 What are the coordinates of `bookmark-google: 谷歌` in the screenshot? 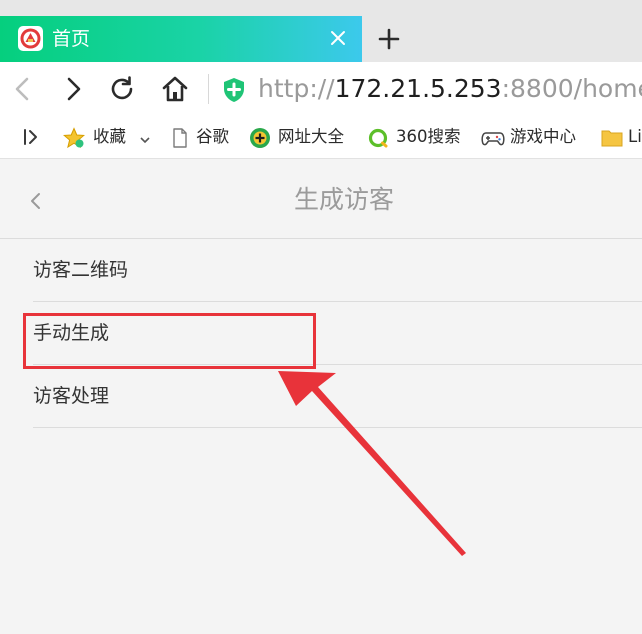 It's located at (204, 137).